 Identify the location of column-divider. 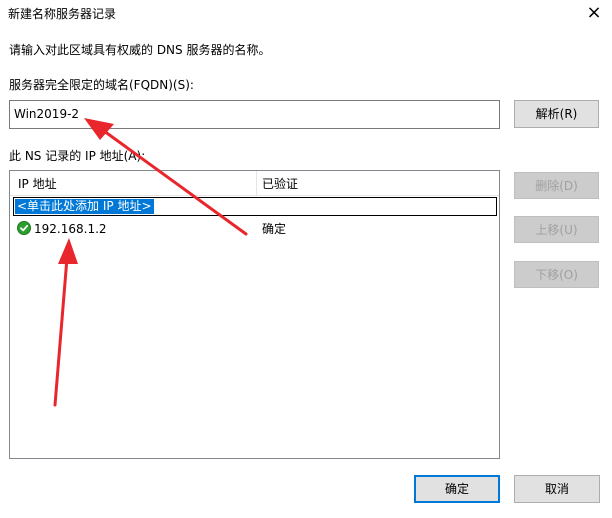
(256, 183).